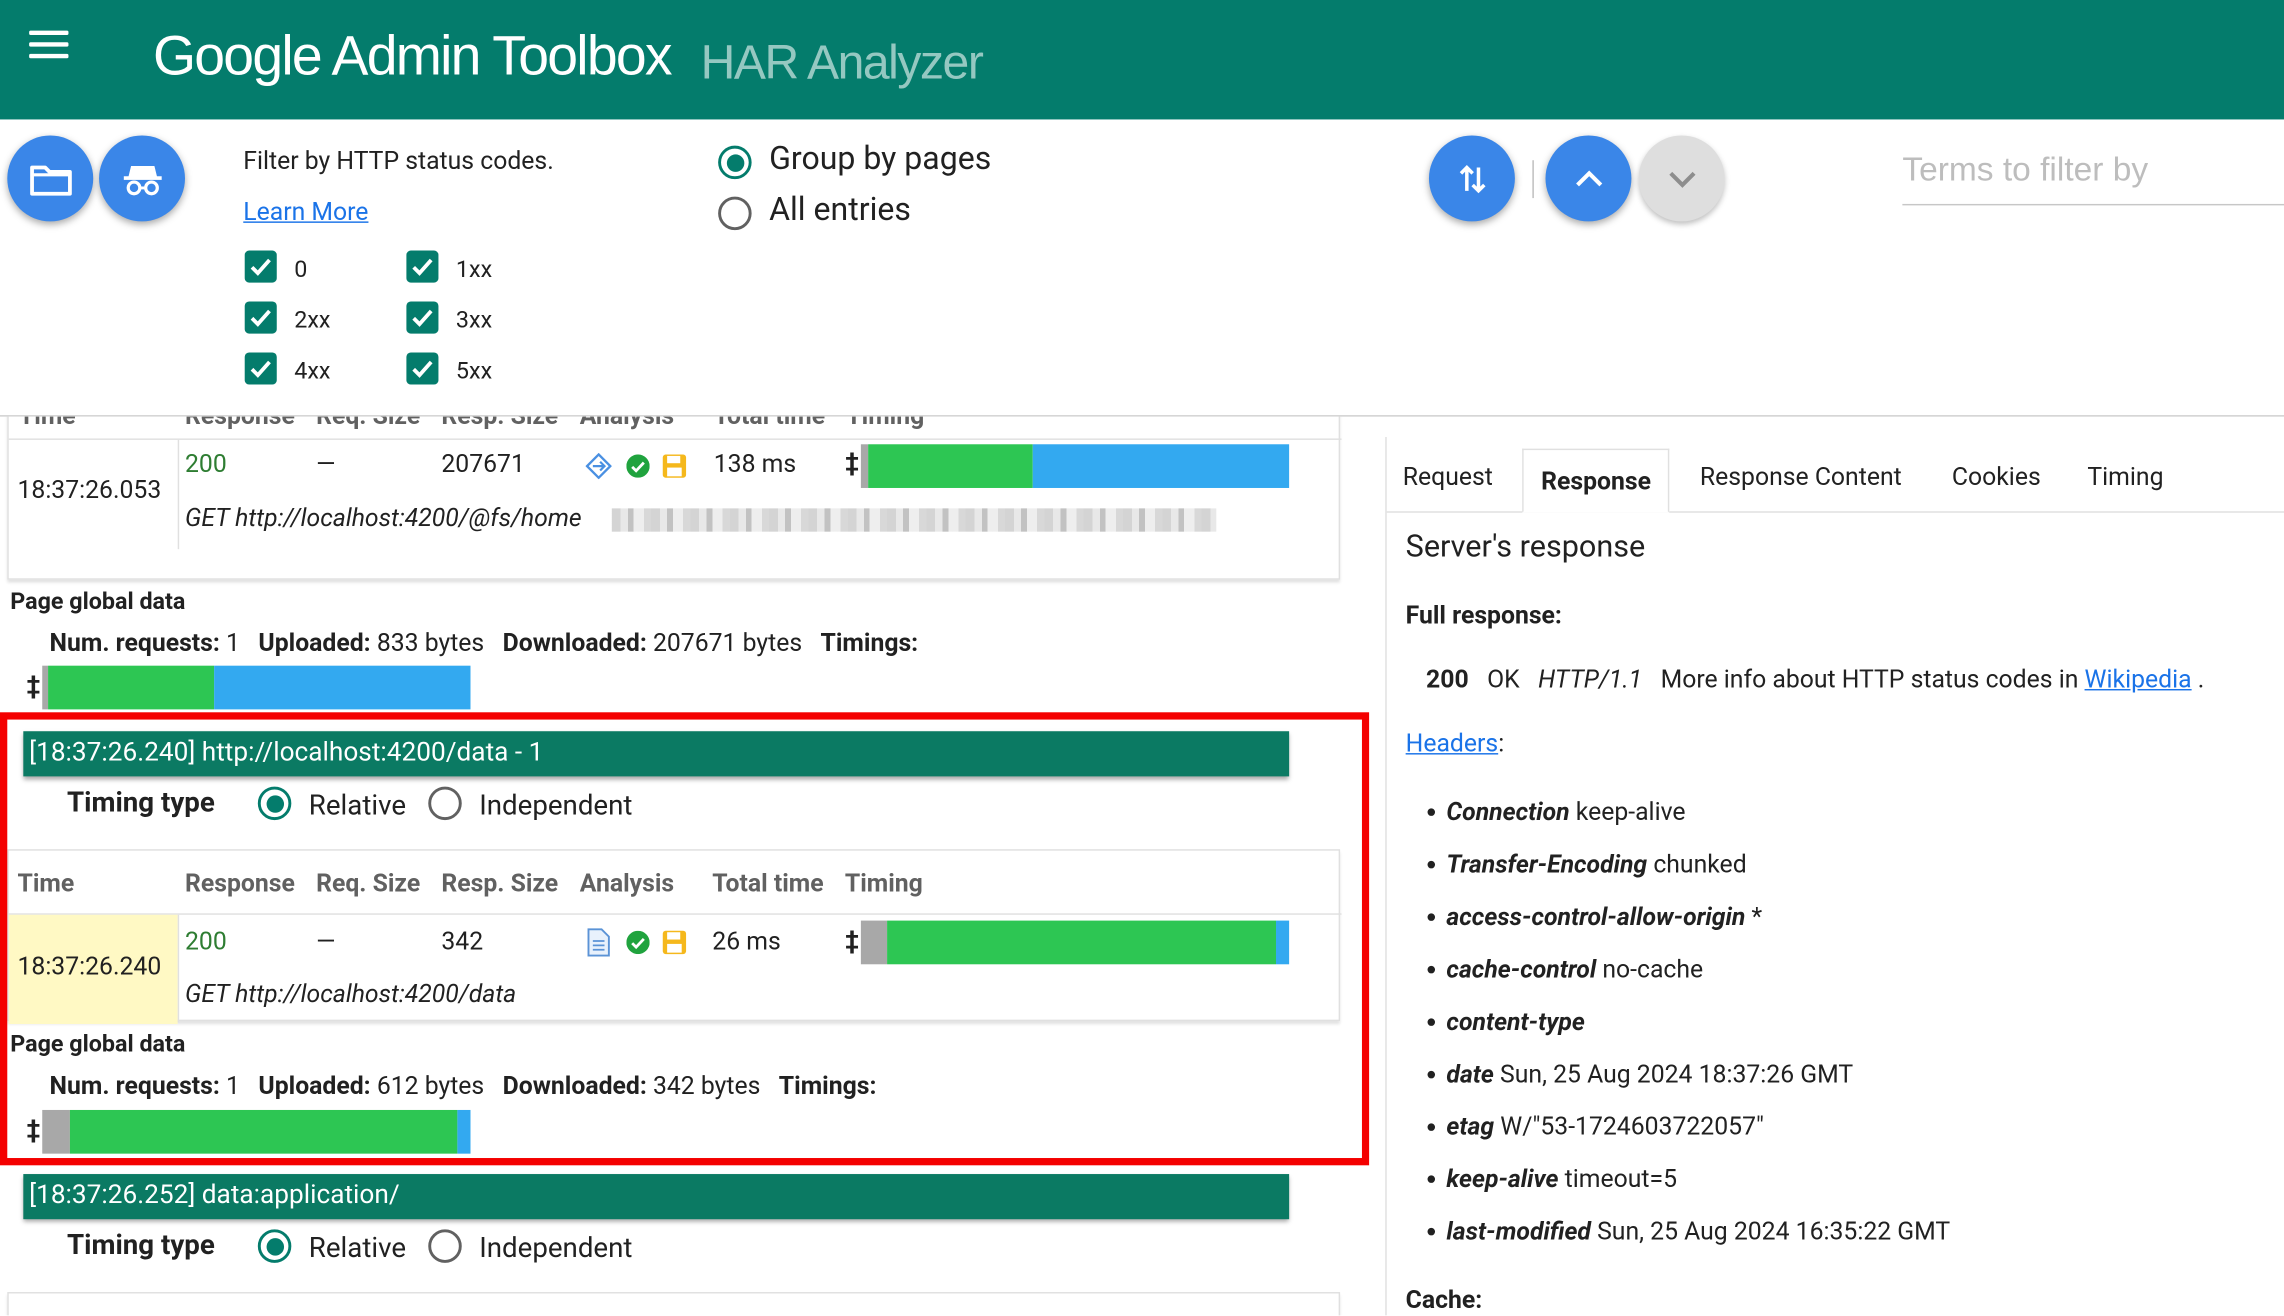 This screenshot has height=1316, width=2284. Describe the element at coordinates (1470, 1075) in the screenshot. I see `header-key: date` at that location.